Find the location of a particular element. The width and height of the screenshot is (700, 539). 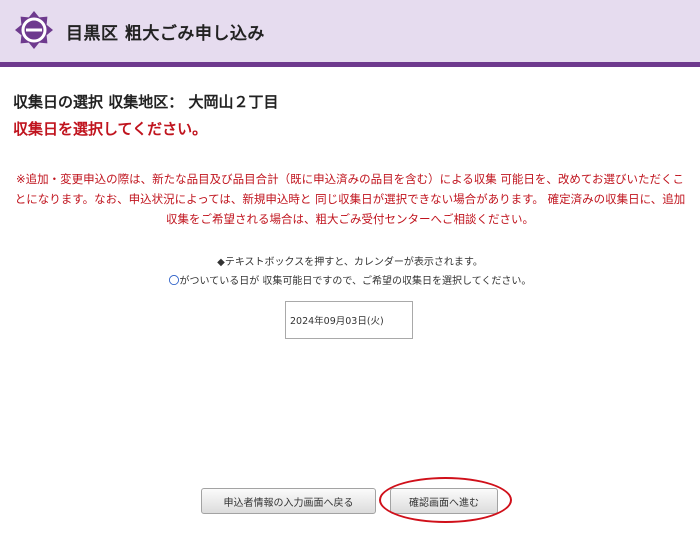

available-date-hint-text: がついている日が 収集可能日ですので、ご希望の収集日を選択してください。 is located at coordinates (355, 281).